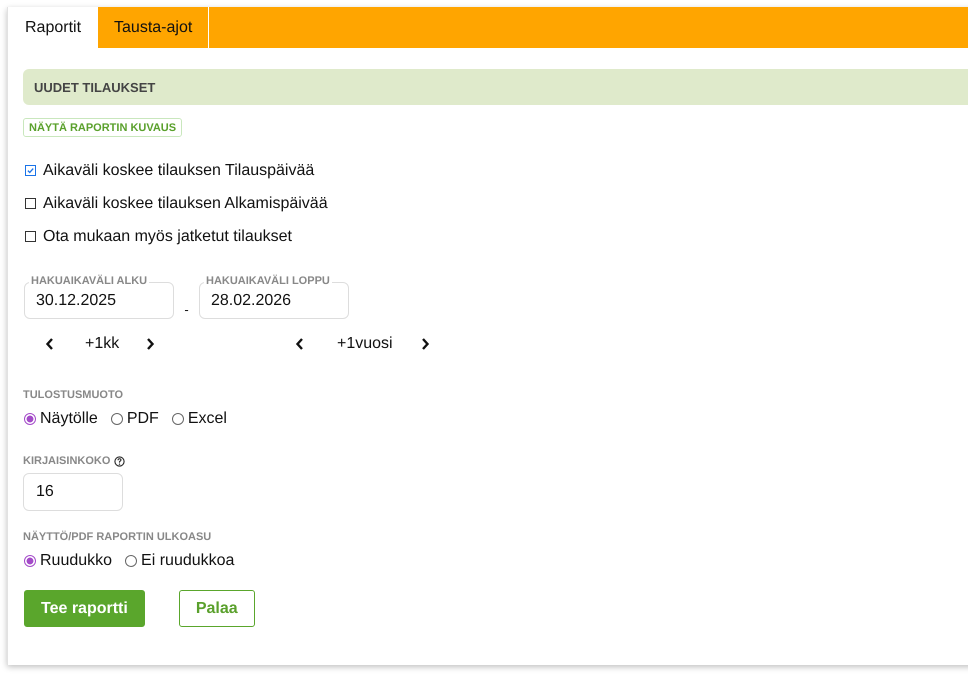  Describe the element at coordinates (69, 419) in the screenshot. I see `radio-label: Näytölle` at that location.